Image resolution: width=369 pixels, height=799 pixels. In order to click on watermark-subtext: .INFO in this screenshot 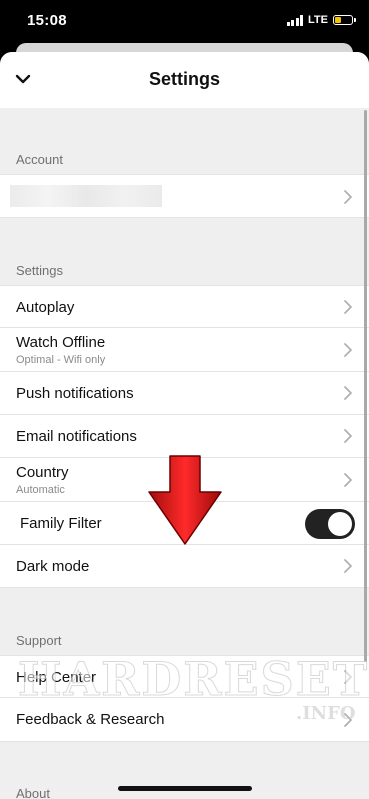, I will do `click(326, 713)`.